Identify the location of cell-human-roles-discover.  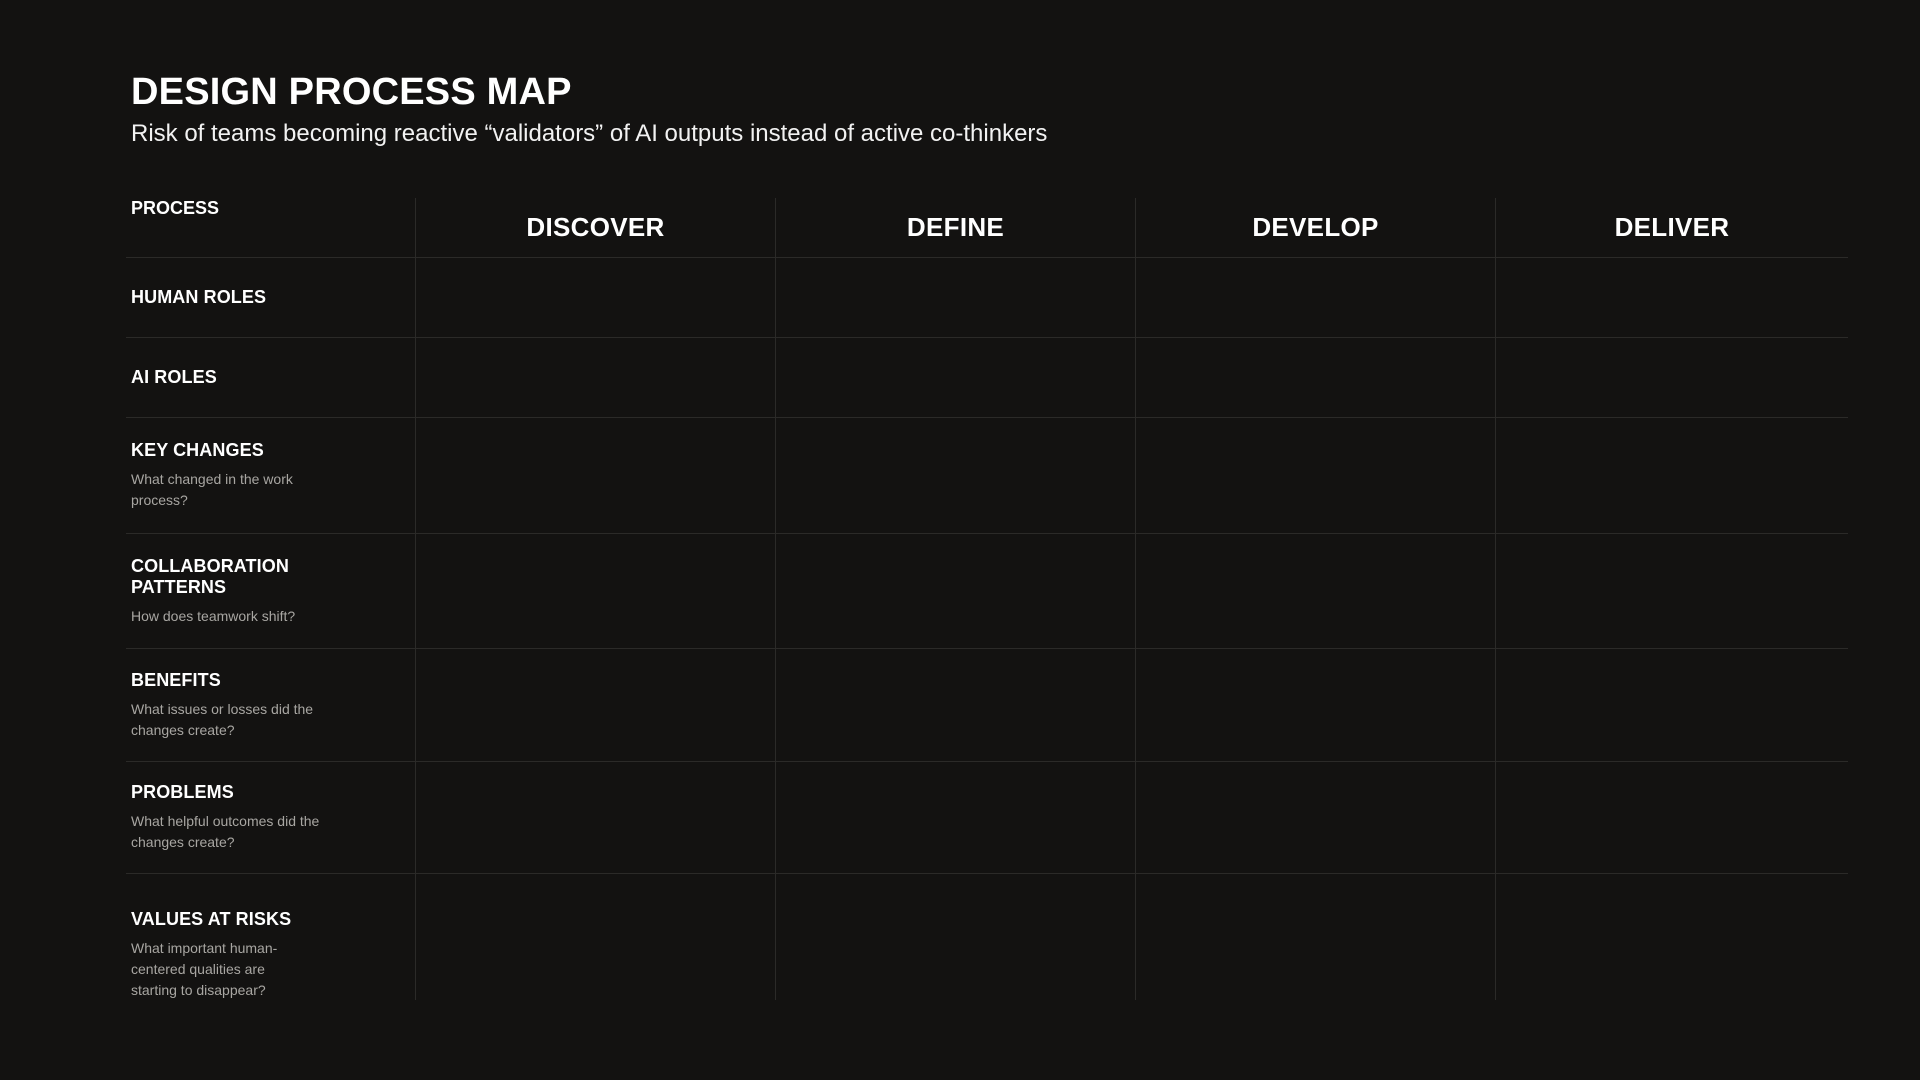
(596, 298).